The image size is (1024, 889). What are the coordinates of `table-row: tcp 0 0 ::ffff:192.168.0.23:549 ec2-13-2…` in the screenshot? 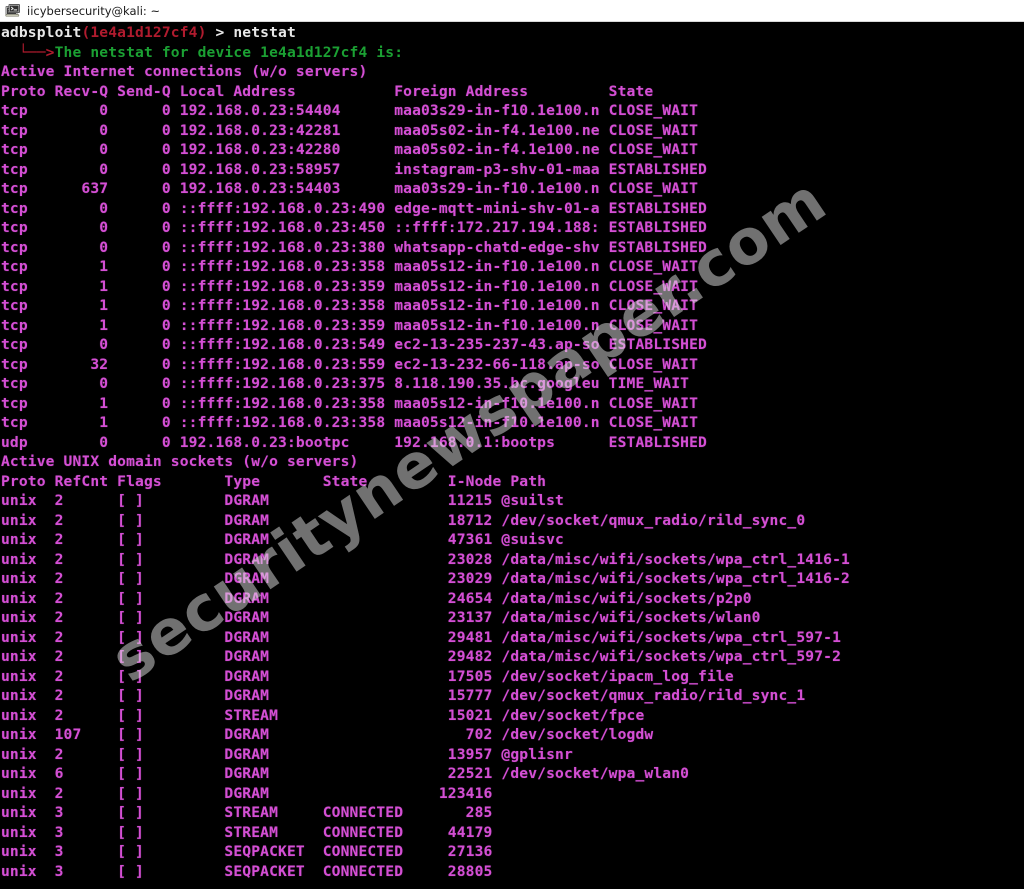 It's located at (354, 344).